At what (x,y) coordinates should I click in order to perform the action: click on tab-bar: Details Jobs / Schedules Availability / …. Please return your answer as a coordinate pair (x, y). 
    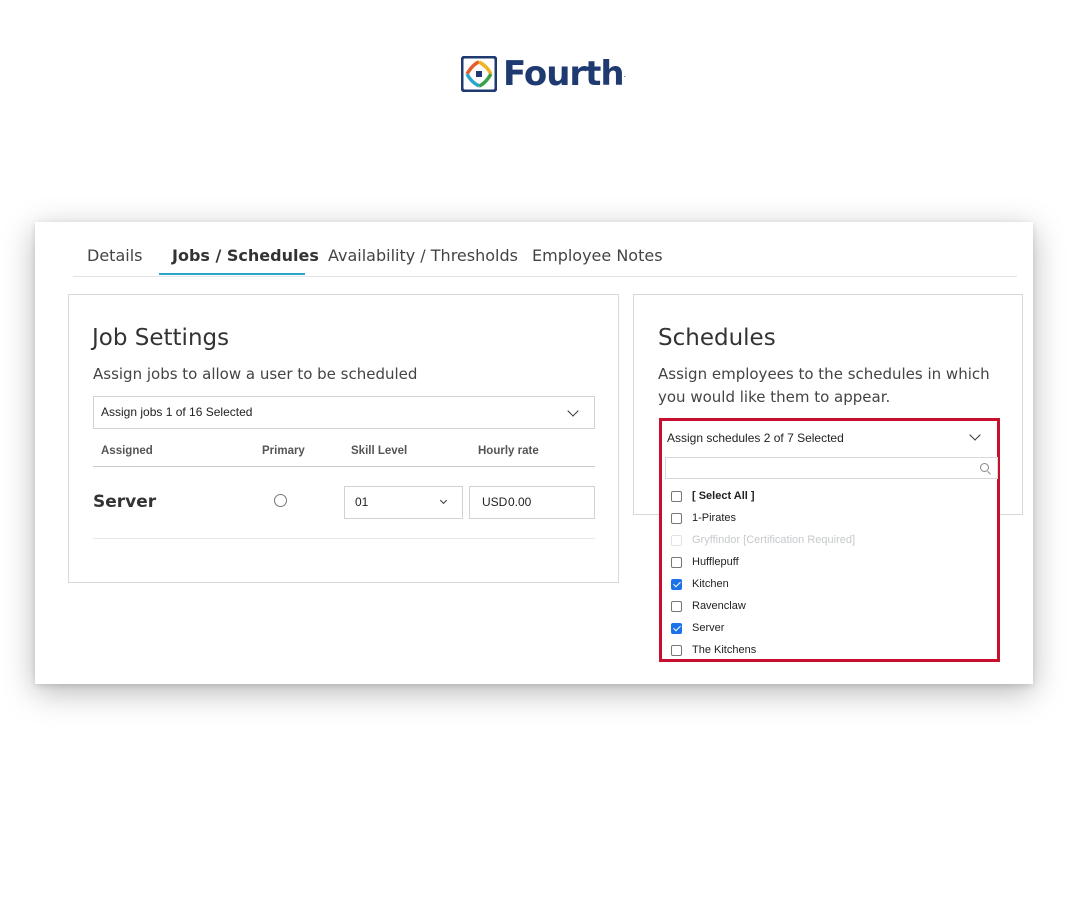
    Looking at the image, I should click on (545, 256).